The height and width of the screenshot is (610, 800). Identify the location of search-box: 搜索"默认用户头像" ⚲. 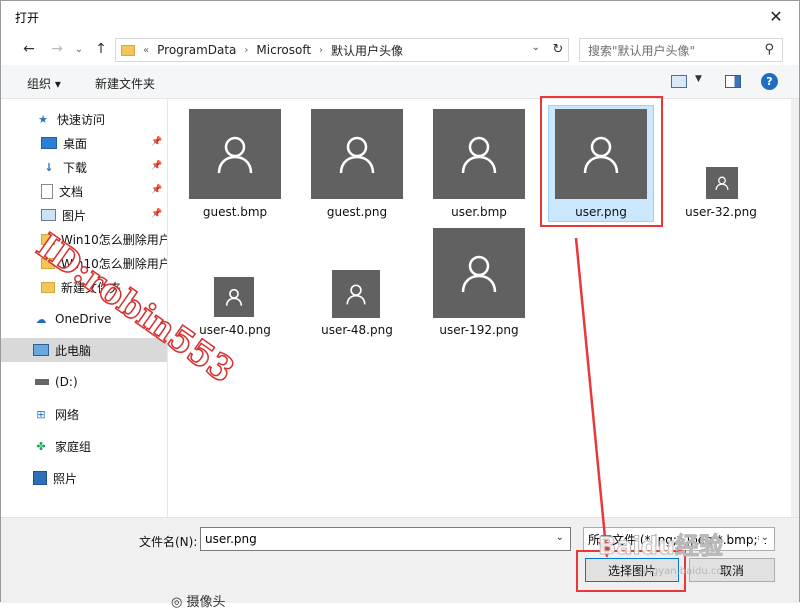
(681, 50).